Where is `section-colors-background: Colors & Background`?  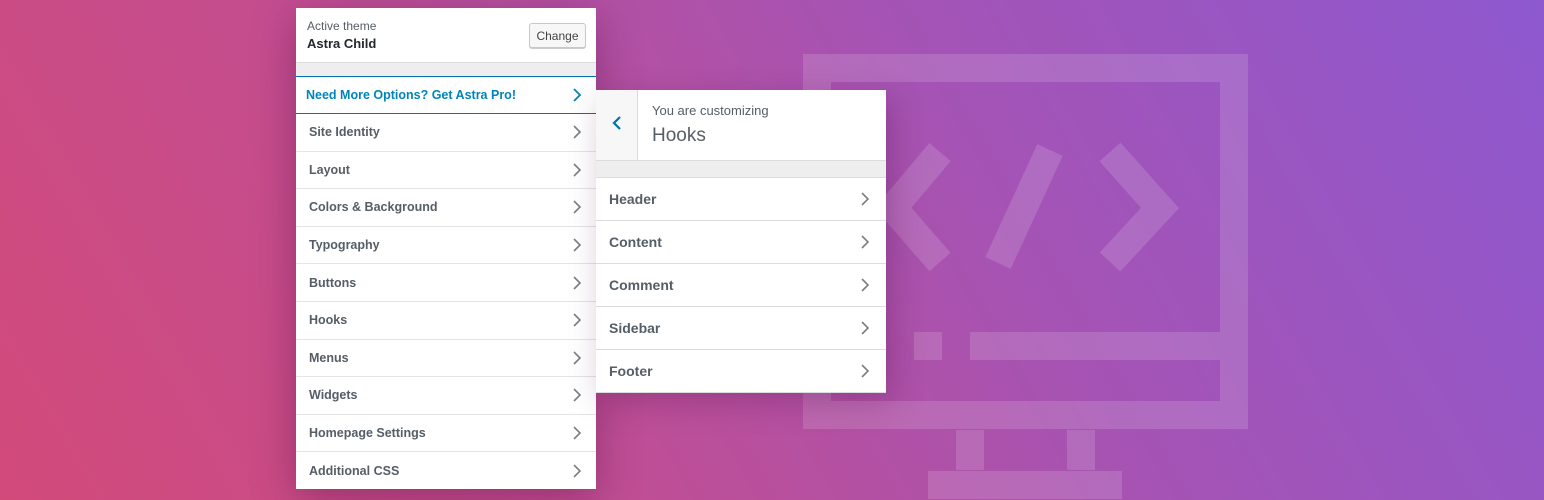 section-colors-background: Colors & Background is located at coordinates (446, 208).